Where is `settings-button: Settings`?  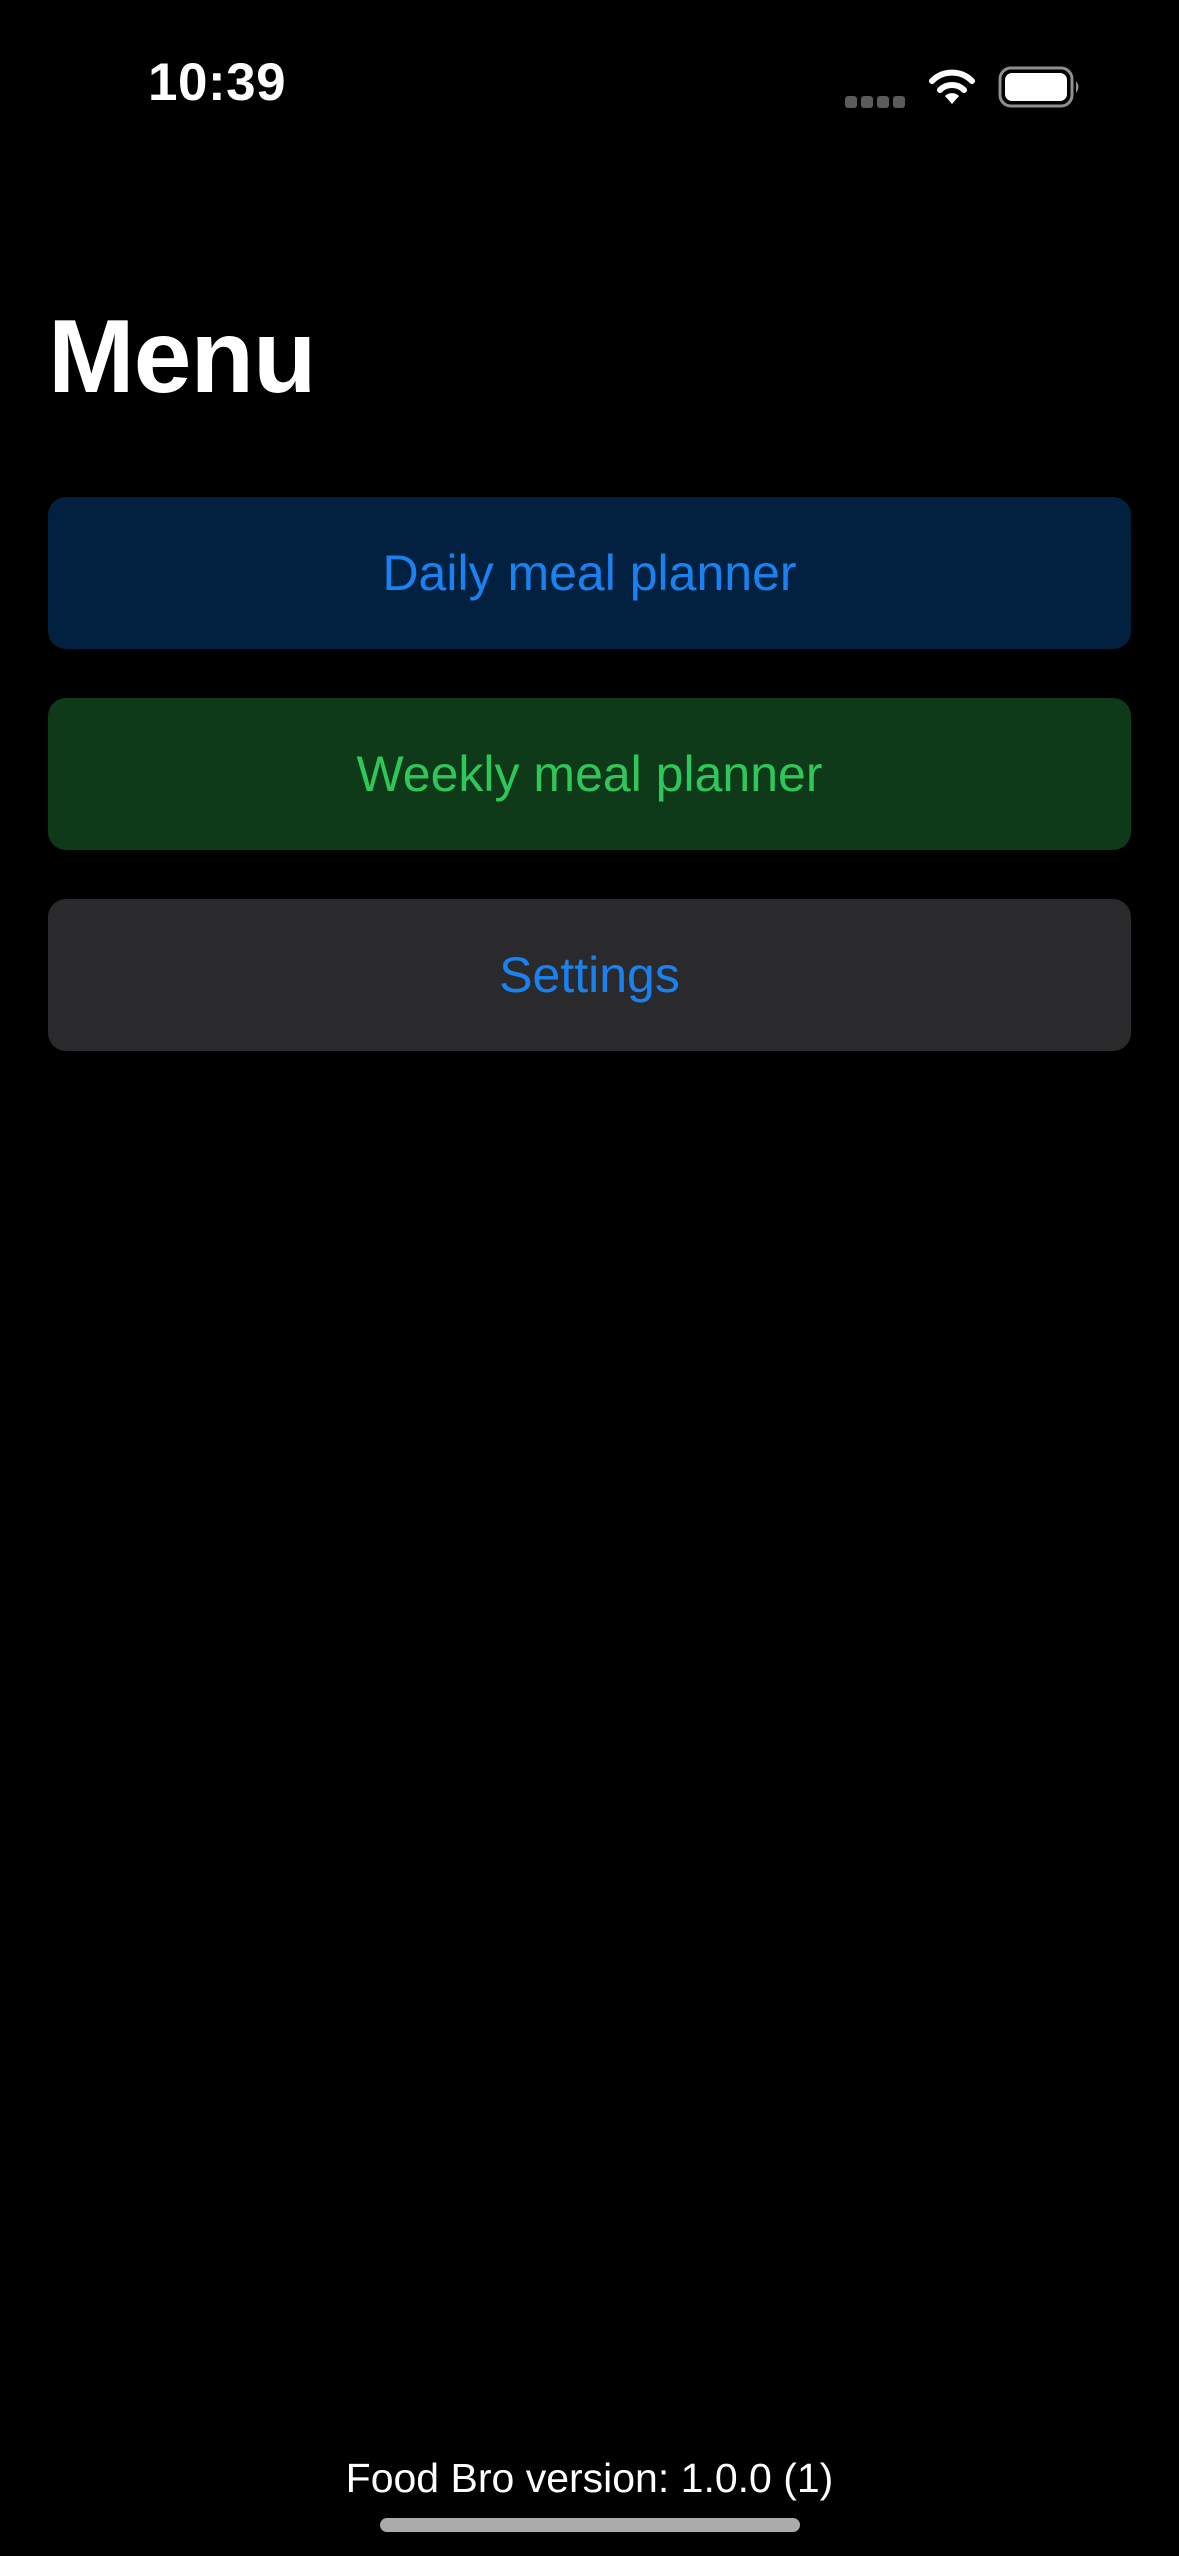
settings-button: Settings is located at coordinates (589, 975).